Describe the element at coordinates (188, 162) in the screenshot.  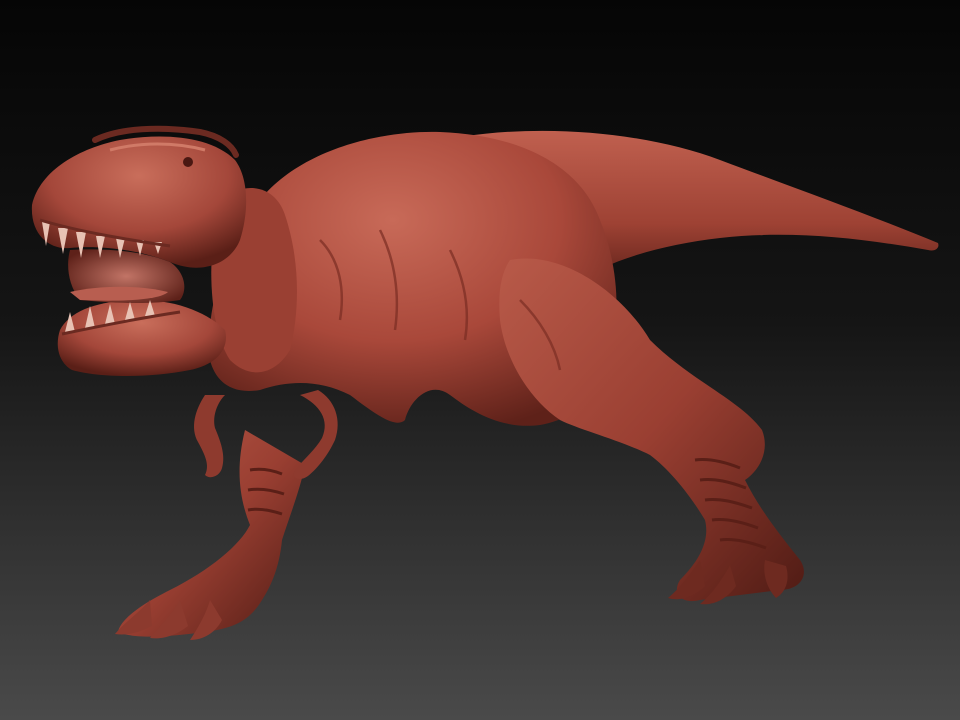
I see `eye` at that location.